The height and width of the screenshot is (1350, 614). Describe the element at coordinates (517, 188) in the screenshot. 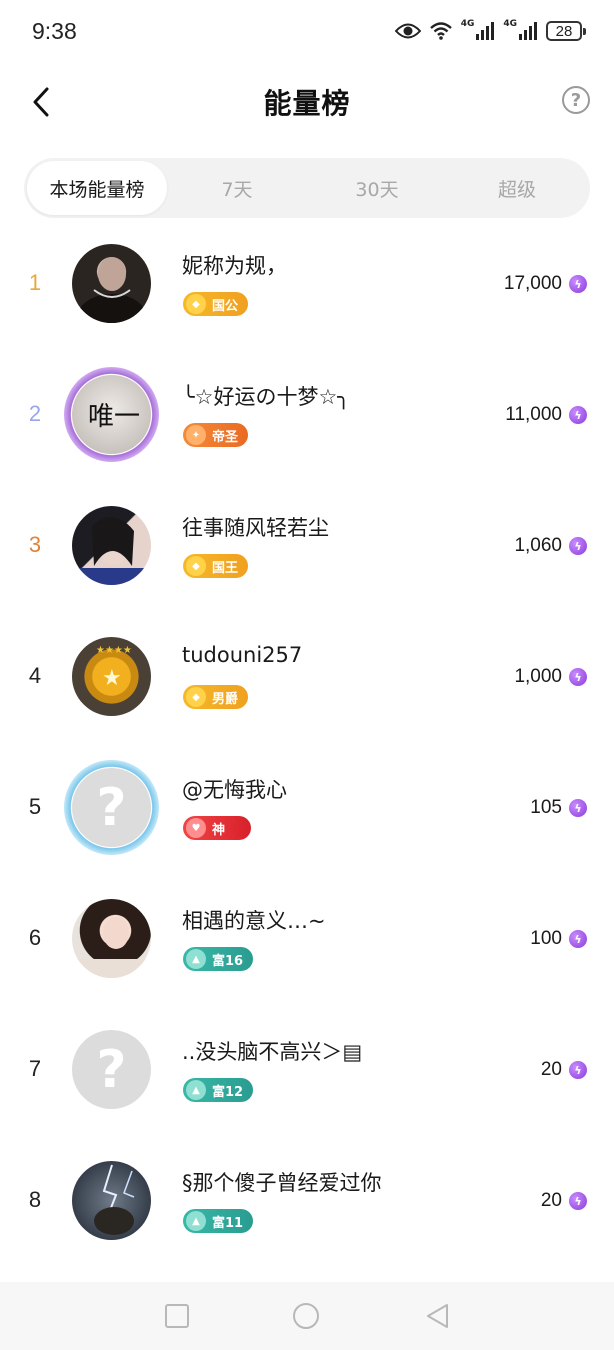

I see `tab-super: 超级` at that location.